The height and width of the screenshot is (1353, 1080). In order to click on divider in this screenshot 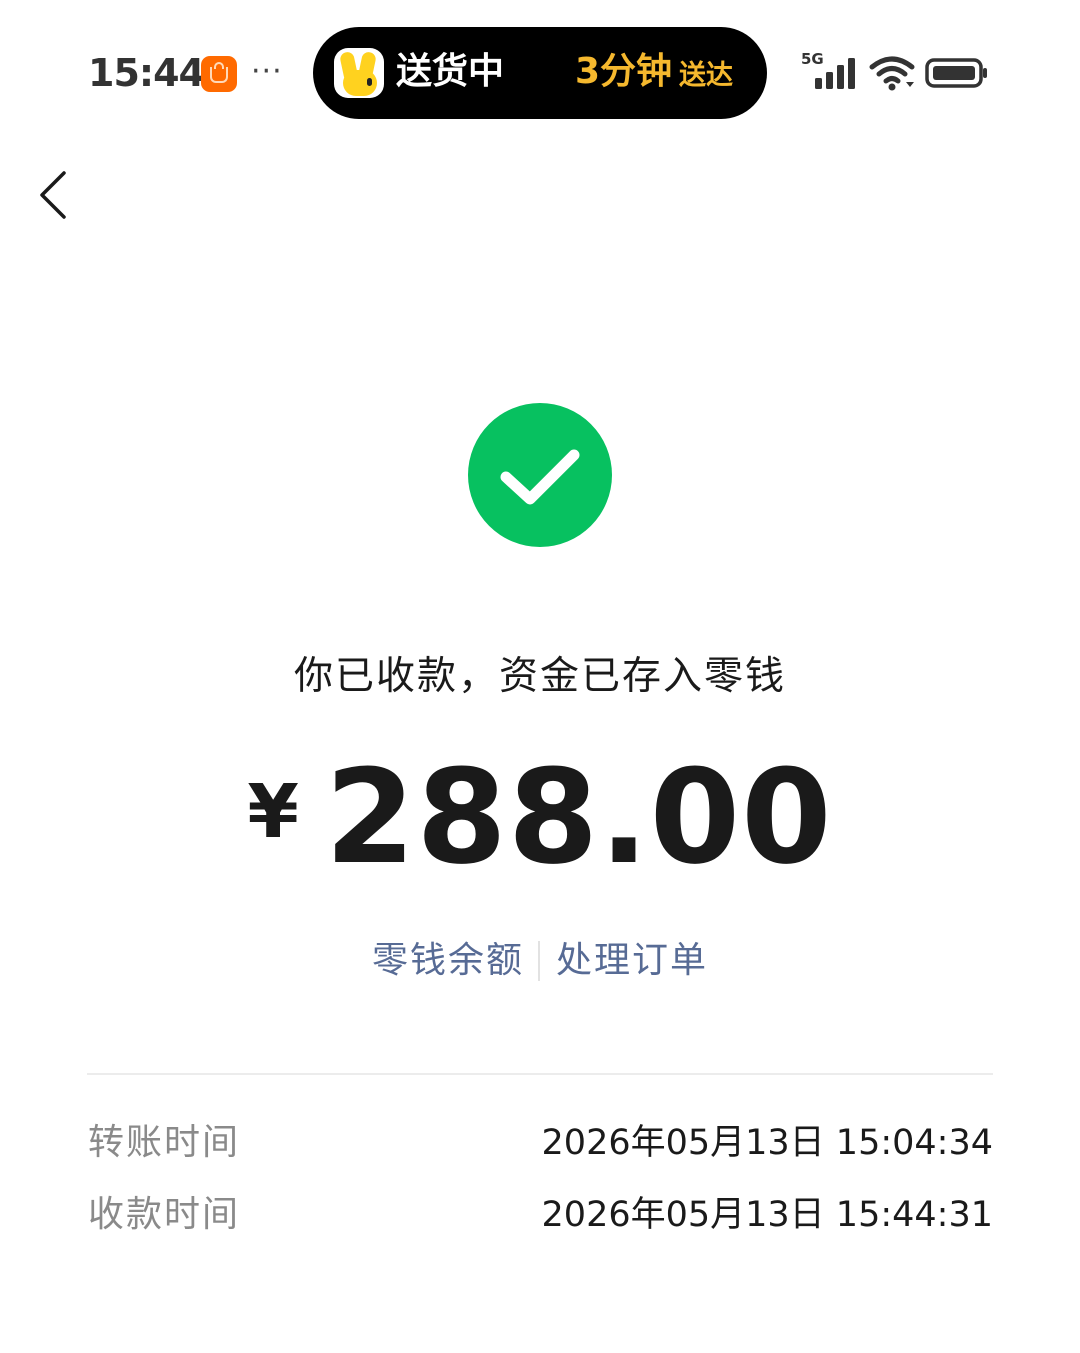, I will do `click(540, 1074)`.